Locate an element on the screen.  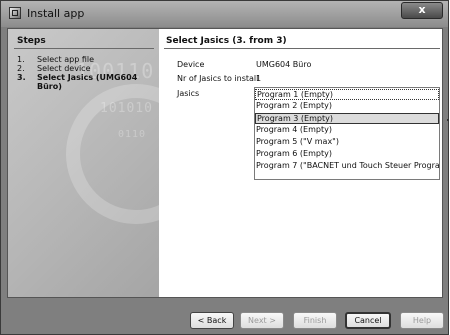
jasics-count-value: 1 is located at coordinates (259, 78).